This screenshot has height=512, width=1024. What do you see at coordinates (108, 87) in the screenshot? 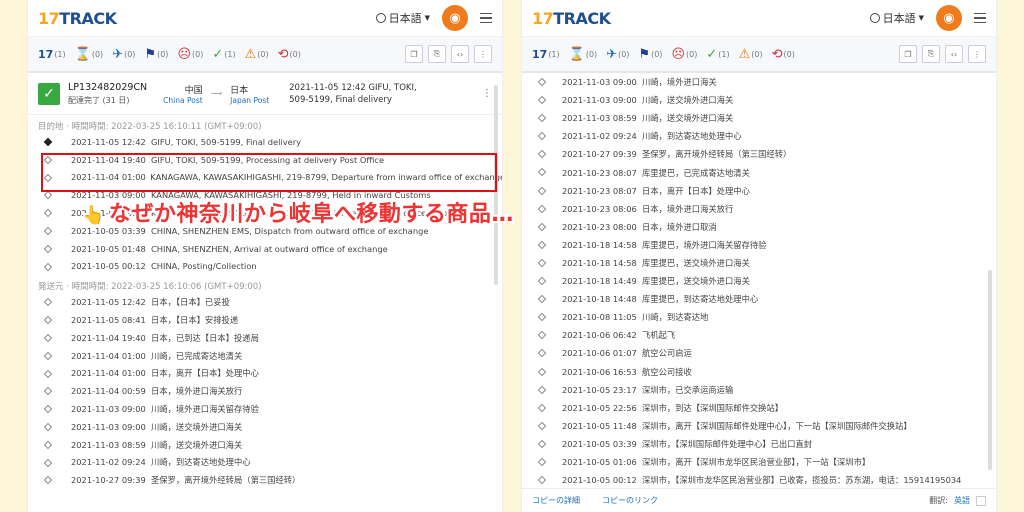
I see `tracking-number: LP132482029CN` at bounding box center [108, 87].